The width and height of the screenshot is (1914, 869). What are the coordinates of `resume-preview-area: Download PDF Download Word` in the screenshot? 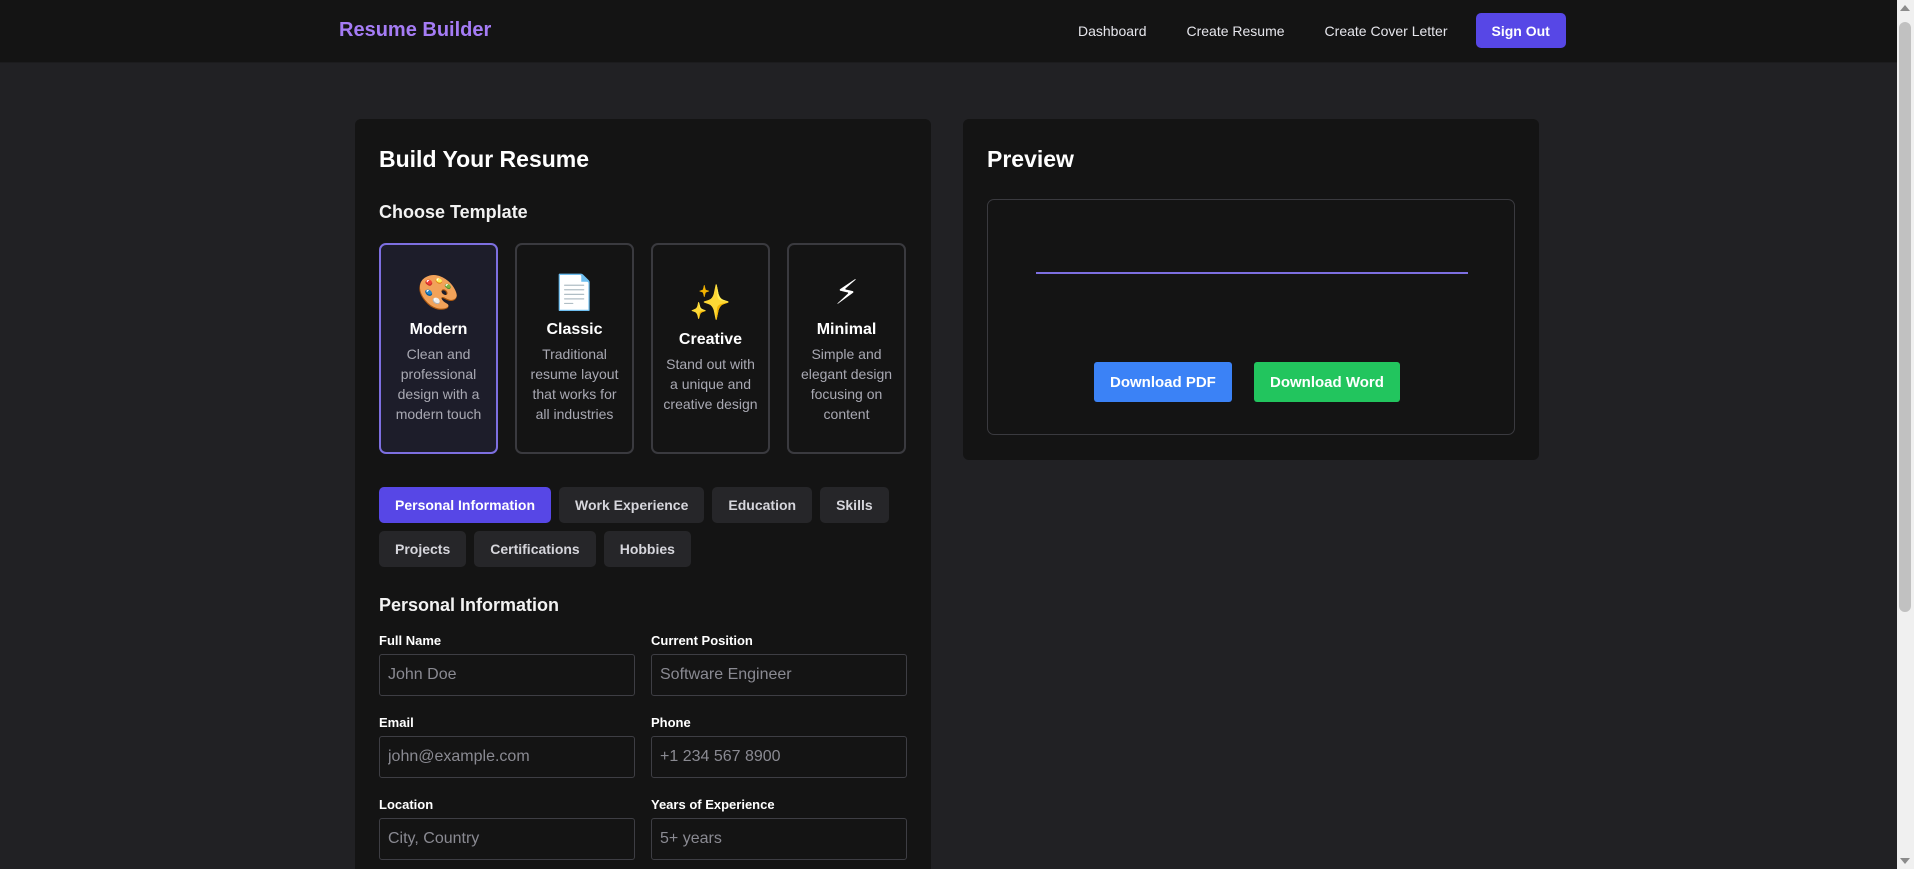 It's located at (1251, 317).